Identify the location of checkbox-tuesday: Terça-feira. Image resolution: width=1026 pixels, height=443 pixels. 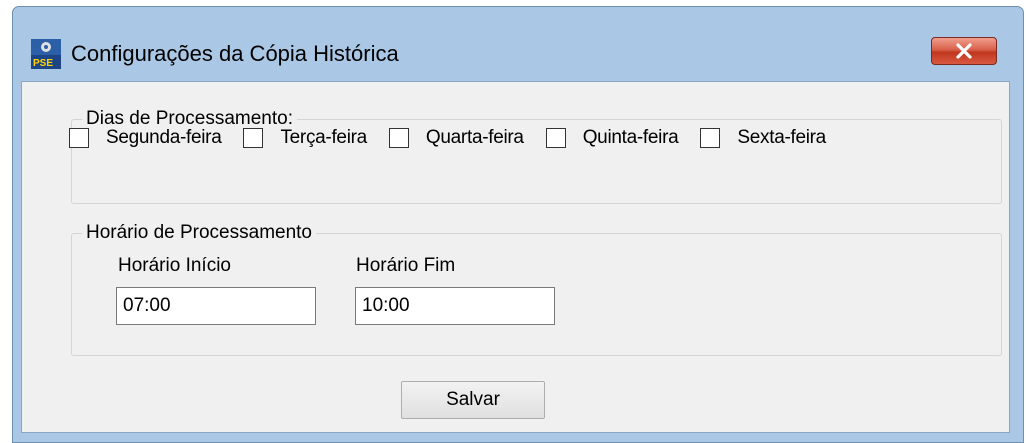
(305, 138).